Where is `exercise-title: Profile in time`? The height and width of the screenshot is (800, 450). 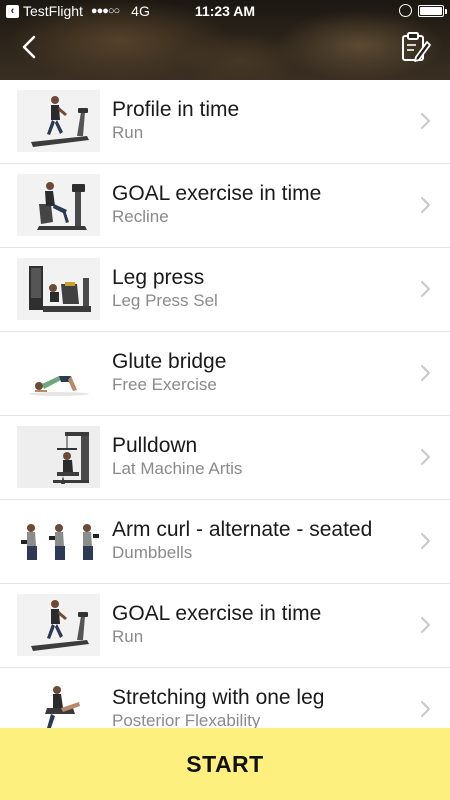 exercise-title: Profile in time is located at coordinates (176, 109).